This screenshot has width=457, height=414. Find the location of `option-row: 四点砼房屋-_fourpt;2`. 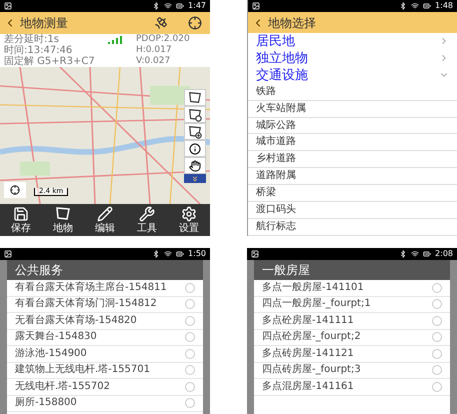

option-row: 四点砼房屋-_fourpt;2 is located at coordinates (352, 338).